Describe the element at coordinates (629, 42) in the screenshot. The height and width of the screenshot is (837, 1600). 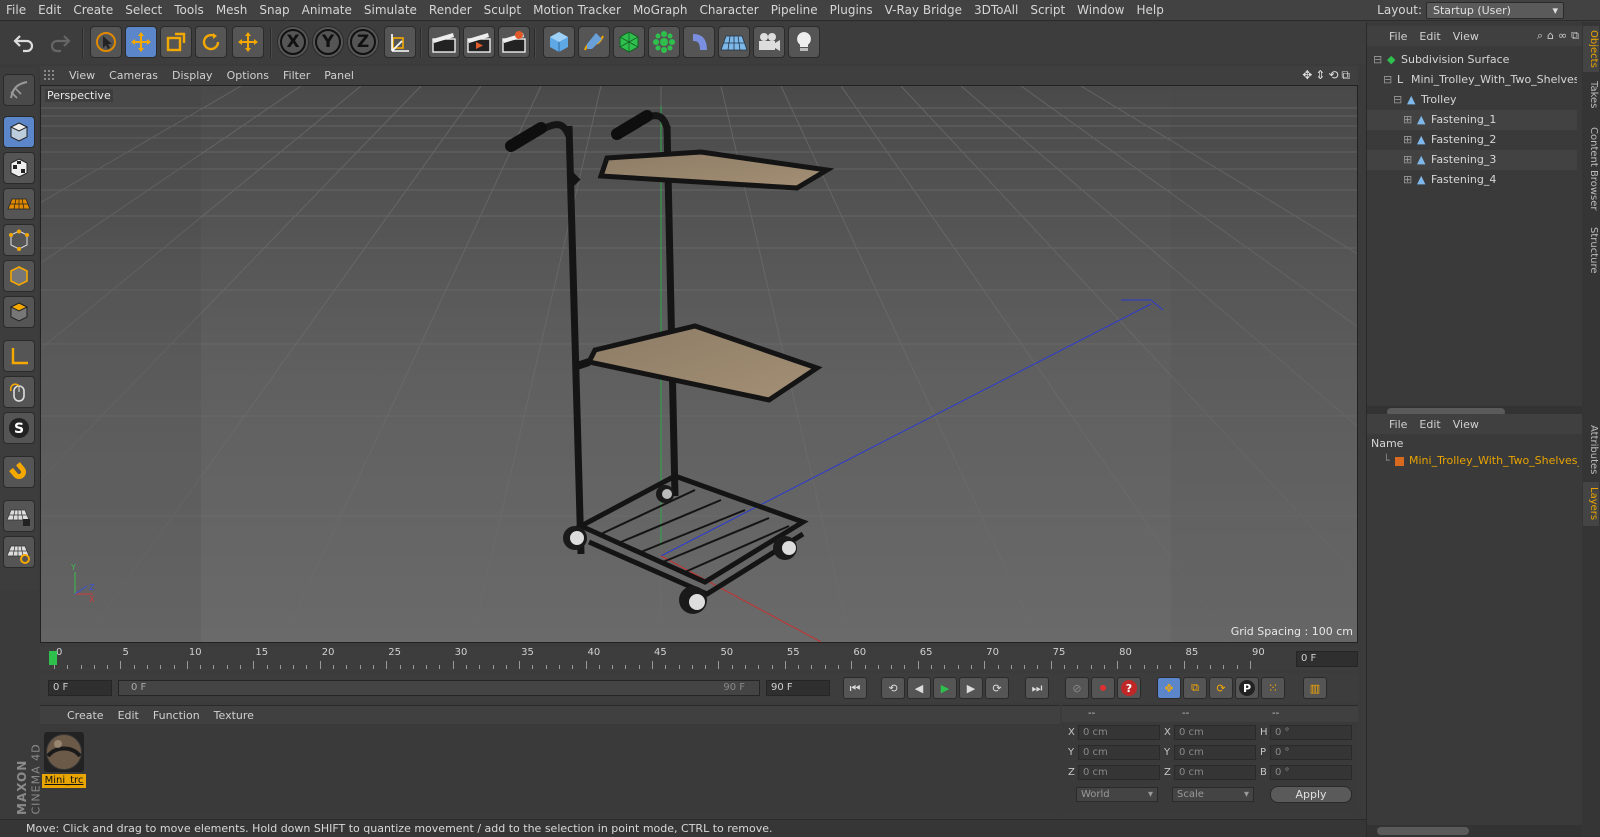
I see `subdivision-surface-button` at that location.